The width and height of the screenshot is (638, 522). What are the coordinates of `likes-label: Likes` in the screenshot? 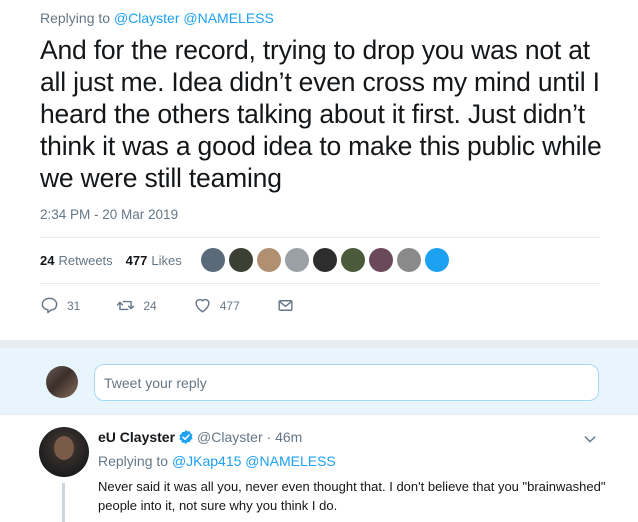 It's located at (166, 260).